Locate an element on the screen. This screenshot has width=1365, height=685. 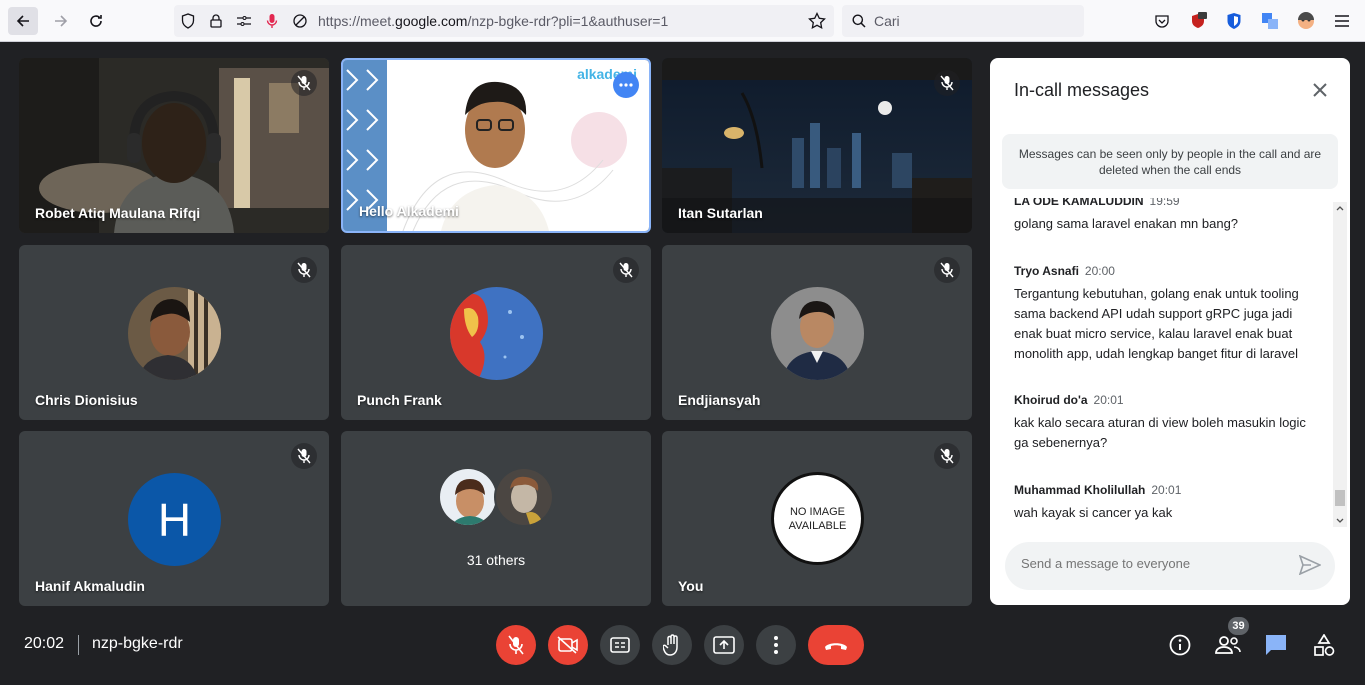
no-image-text: NO IMAGE AVAILABLE is located at coordinates (817, 518).